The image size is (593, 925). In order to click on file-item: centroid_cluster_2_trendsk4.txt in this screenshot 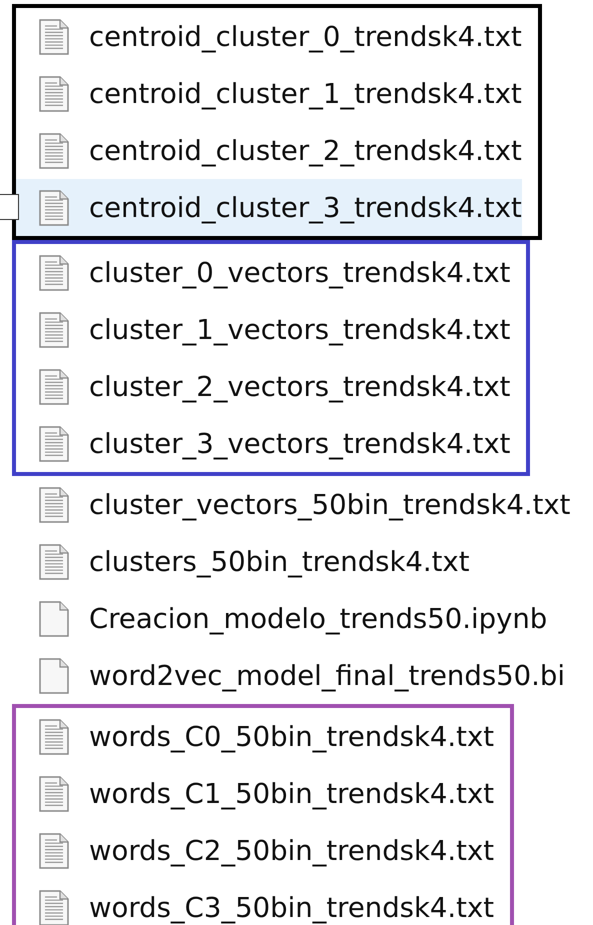, I will do `click(269, 150)`.